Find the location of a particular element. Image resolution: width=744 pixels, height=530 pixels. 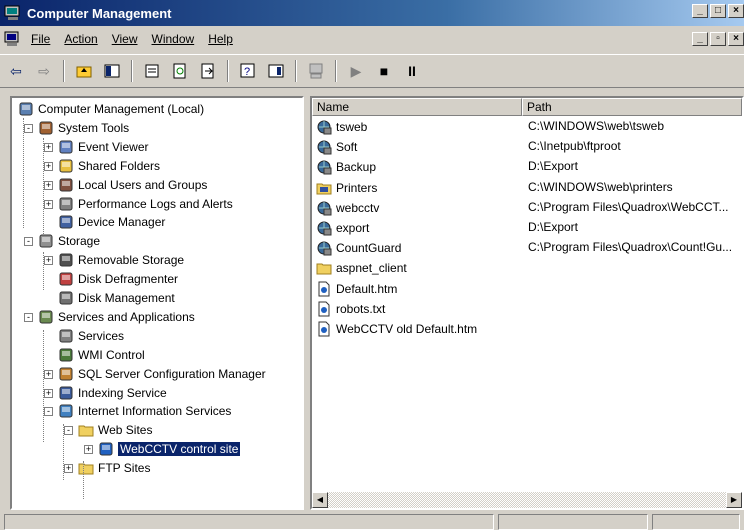

title-bar: Computer Management _ □ × is located at coordinates (372, 13).